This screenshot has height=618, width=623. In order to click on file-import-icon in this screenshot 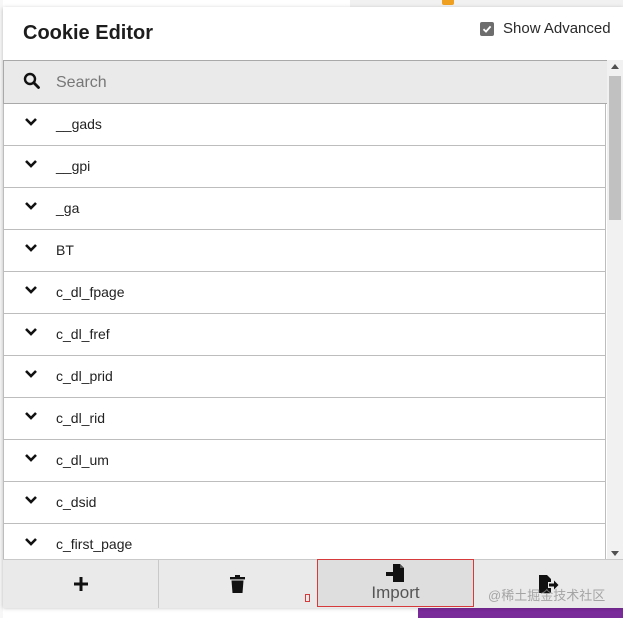, I will do `click(394, 572)`.